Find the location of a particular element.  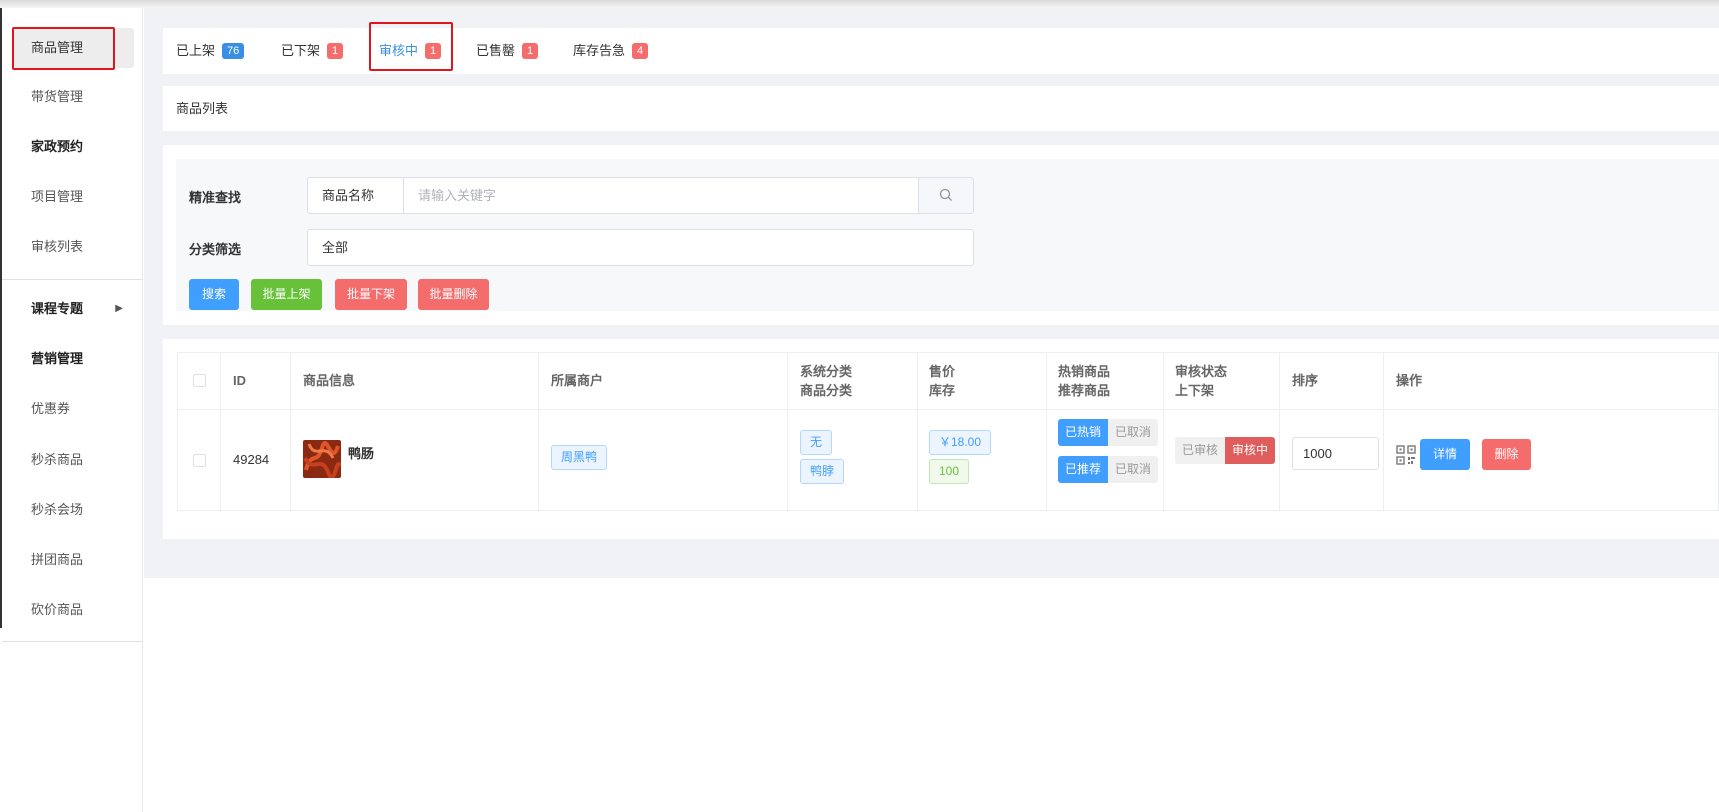

category-select: 全部 is located at coordinates (640, 247).